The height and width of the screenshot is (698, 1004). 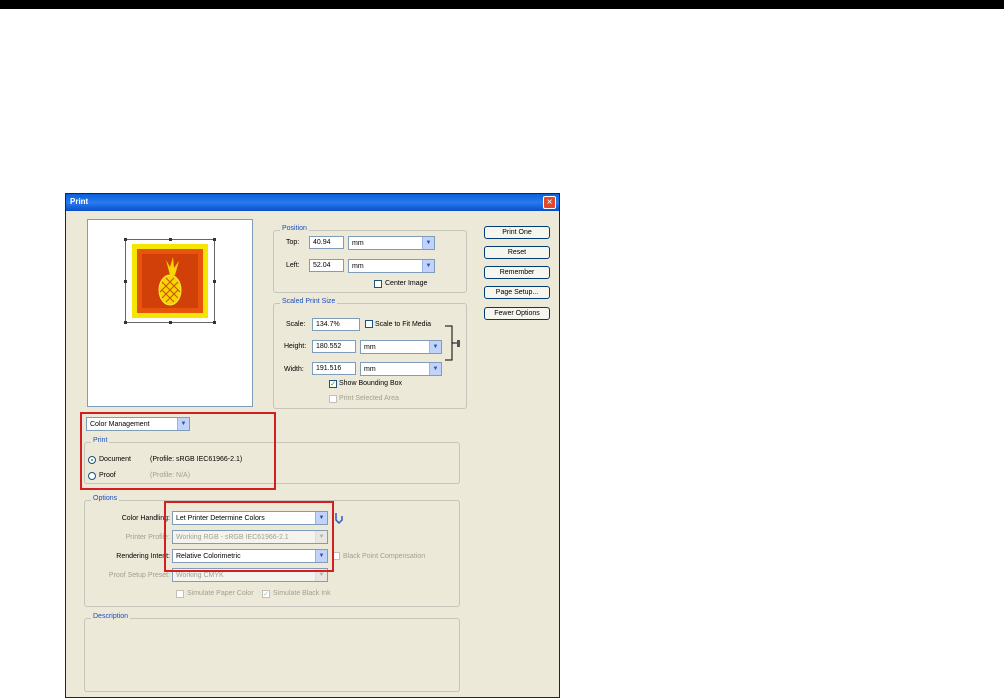 I want to click on rendering-intent-label: Rendering Intent:, so click(x=143, y=556).